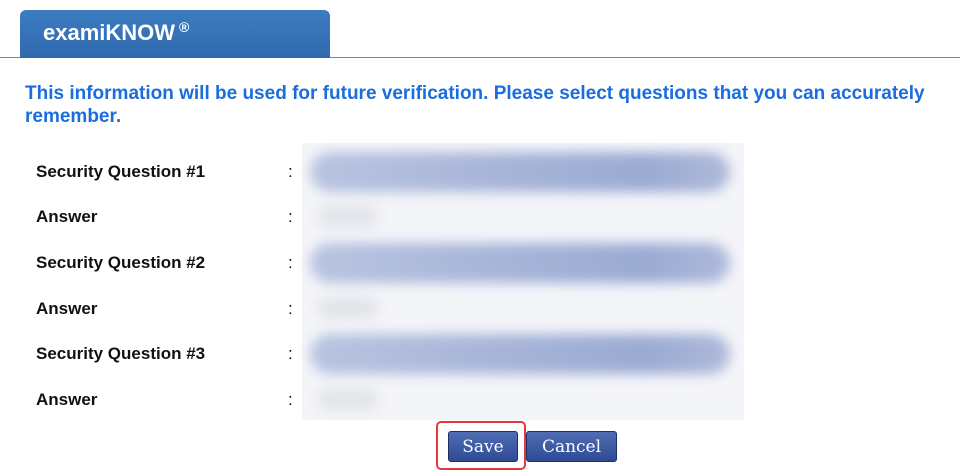 The image size is (960, 473). What do you see at coordinates (67, 216) in the screenshot?
I see `answer-1-label: Answer` at bounding box center [67, 216].